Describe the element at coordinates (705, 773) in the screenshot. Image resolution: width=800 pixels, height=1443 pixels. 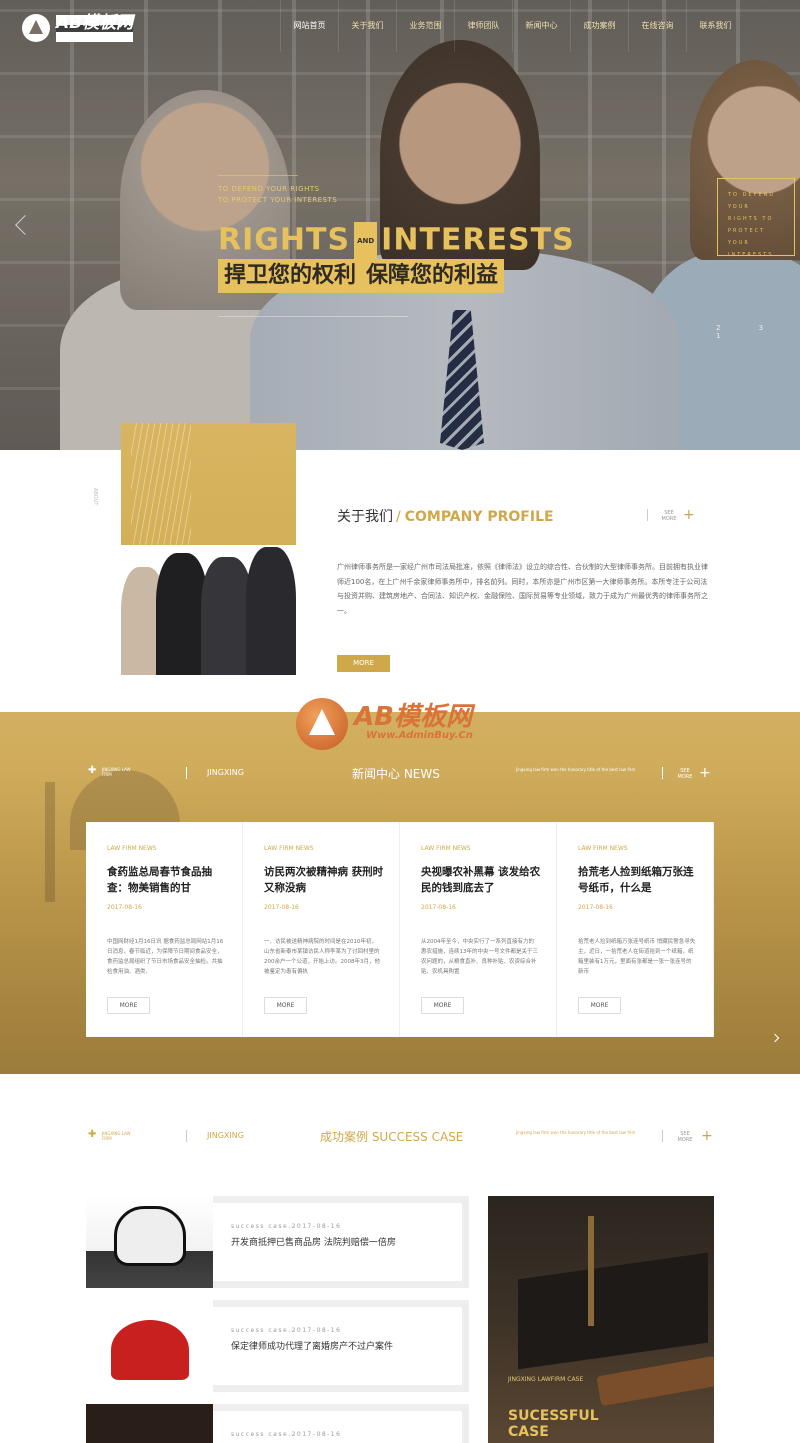
I see `news-plus-right-icon: +` at that location.